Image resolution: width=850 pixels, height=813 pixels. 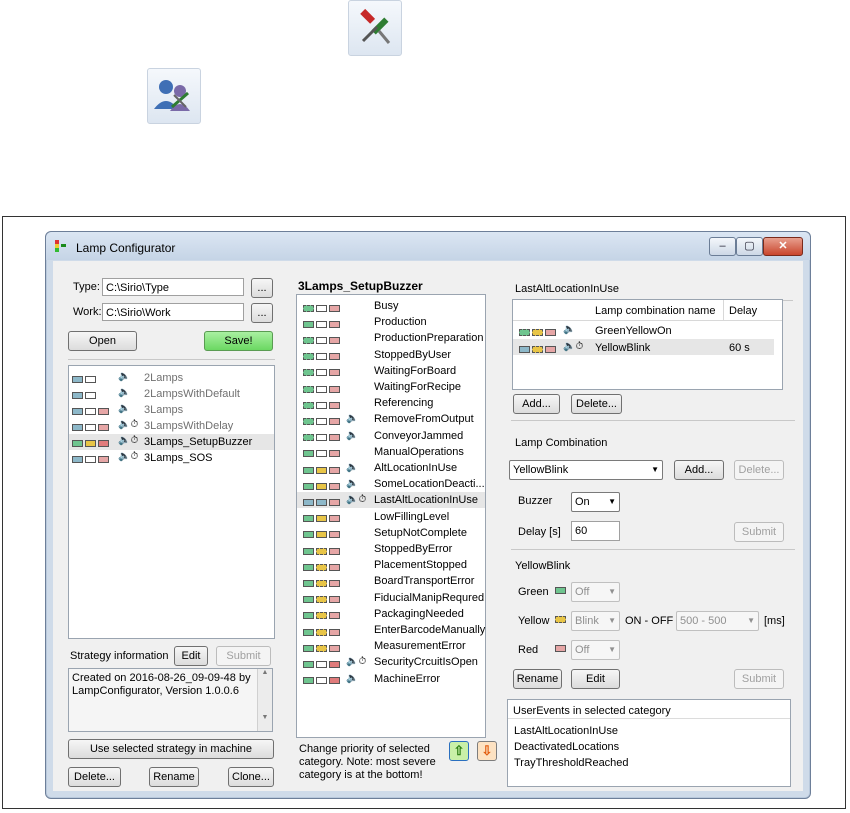 What do you see at coordinates (487, 751) in the screenshot?
I see `move-down-button: ⇩` at bounding box center [487, 751].